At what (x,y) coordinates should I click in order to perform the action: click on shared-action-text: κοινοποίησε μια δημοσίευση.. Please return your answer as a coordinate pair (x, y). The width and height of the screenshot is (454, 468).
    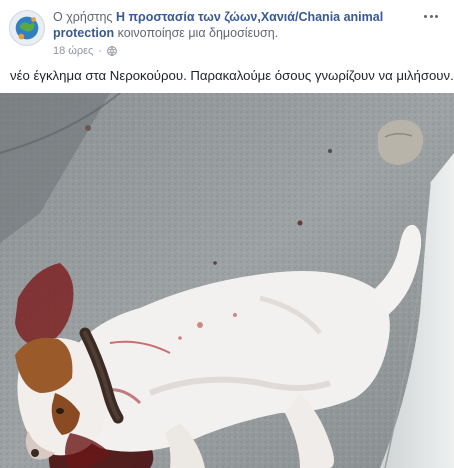
    Looking at the image, I should click on (198, 33).